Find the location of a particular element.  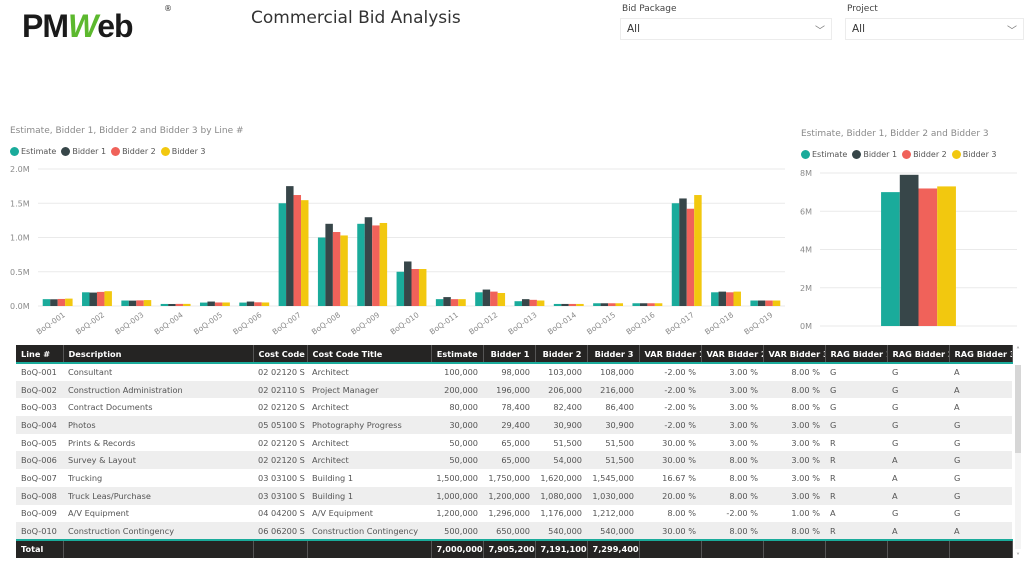

column-header: Cost Code is located at coordinates (280, 354).